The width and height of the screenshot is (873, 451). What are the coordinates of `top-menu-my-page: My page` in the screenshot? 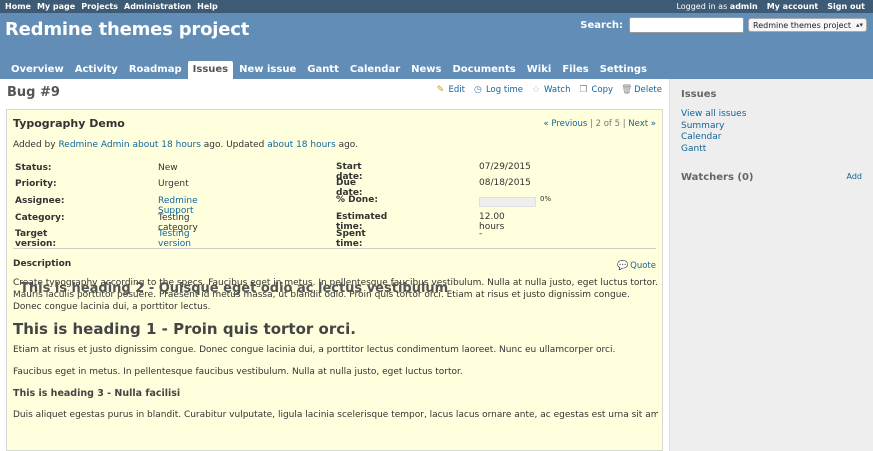 It's located at (56, 6).